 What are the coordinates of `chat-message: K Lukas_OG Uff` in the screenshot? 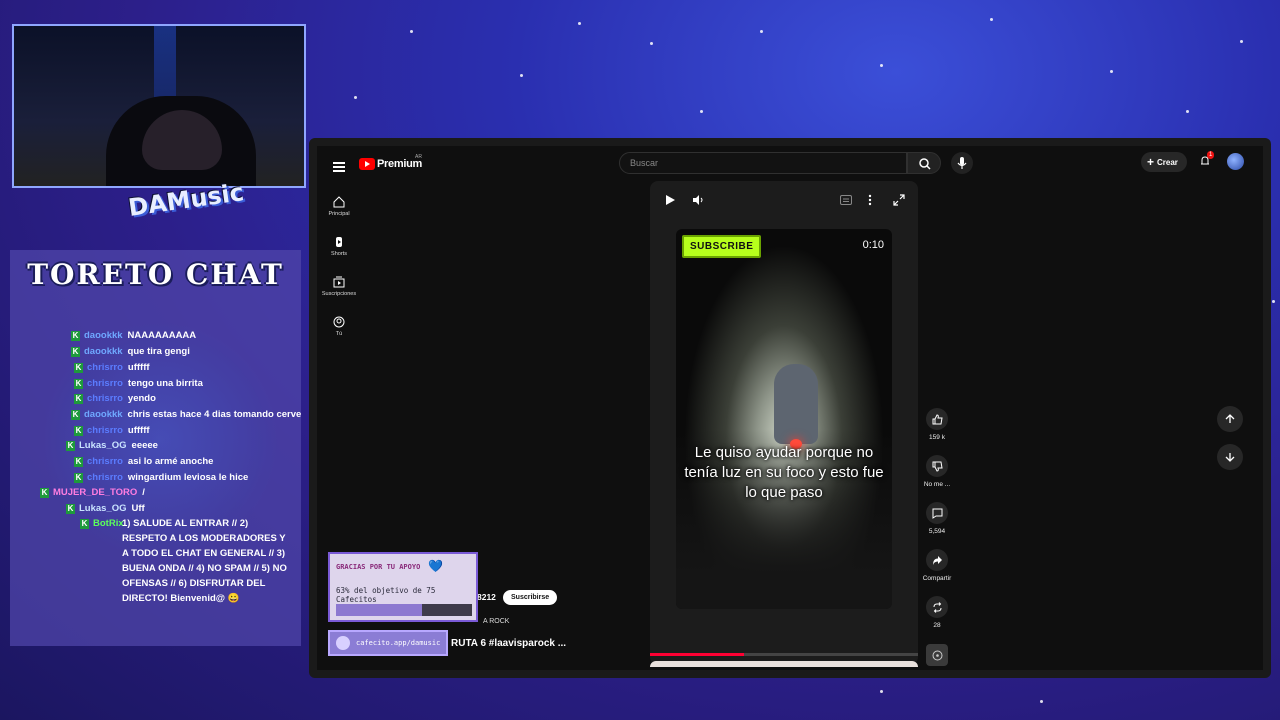 It's located at (105, 508).